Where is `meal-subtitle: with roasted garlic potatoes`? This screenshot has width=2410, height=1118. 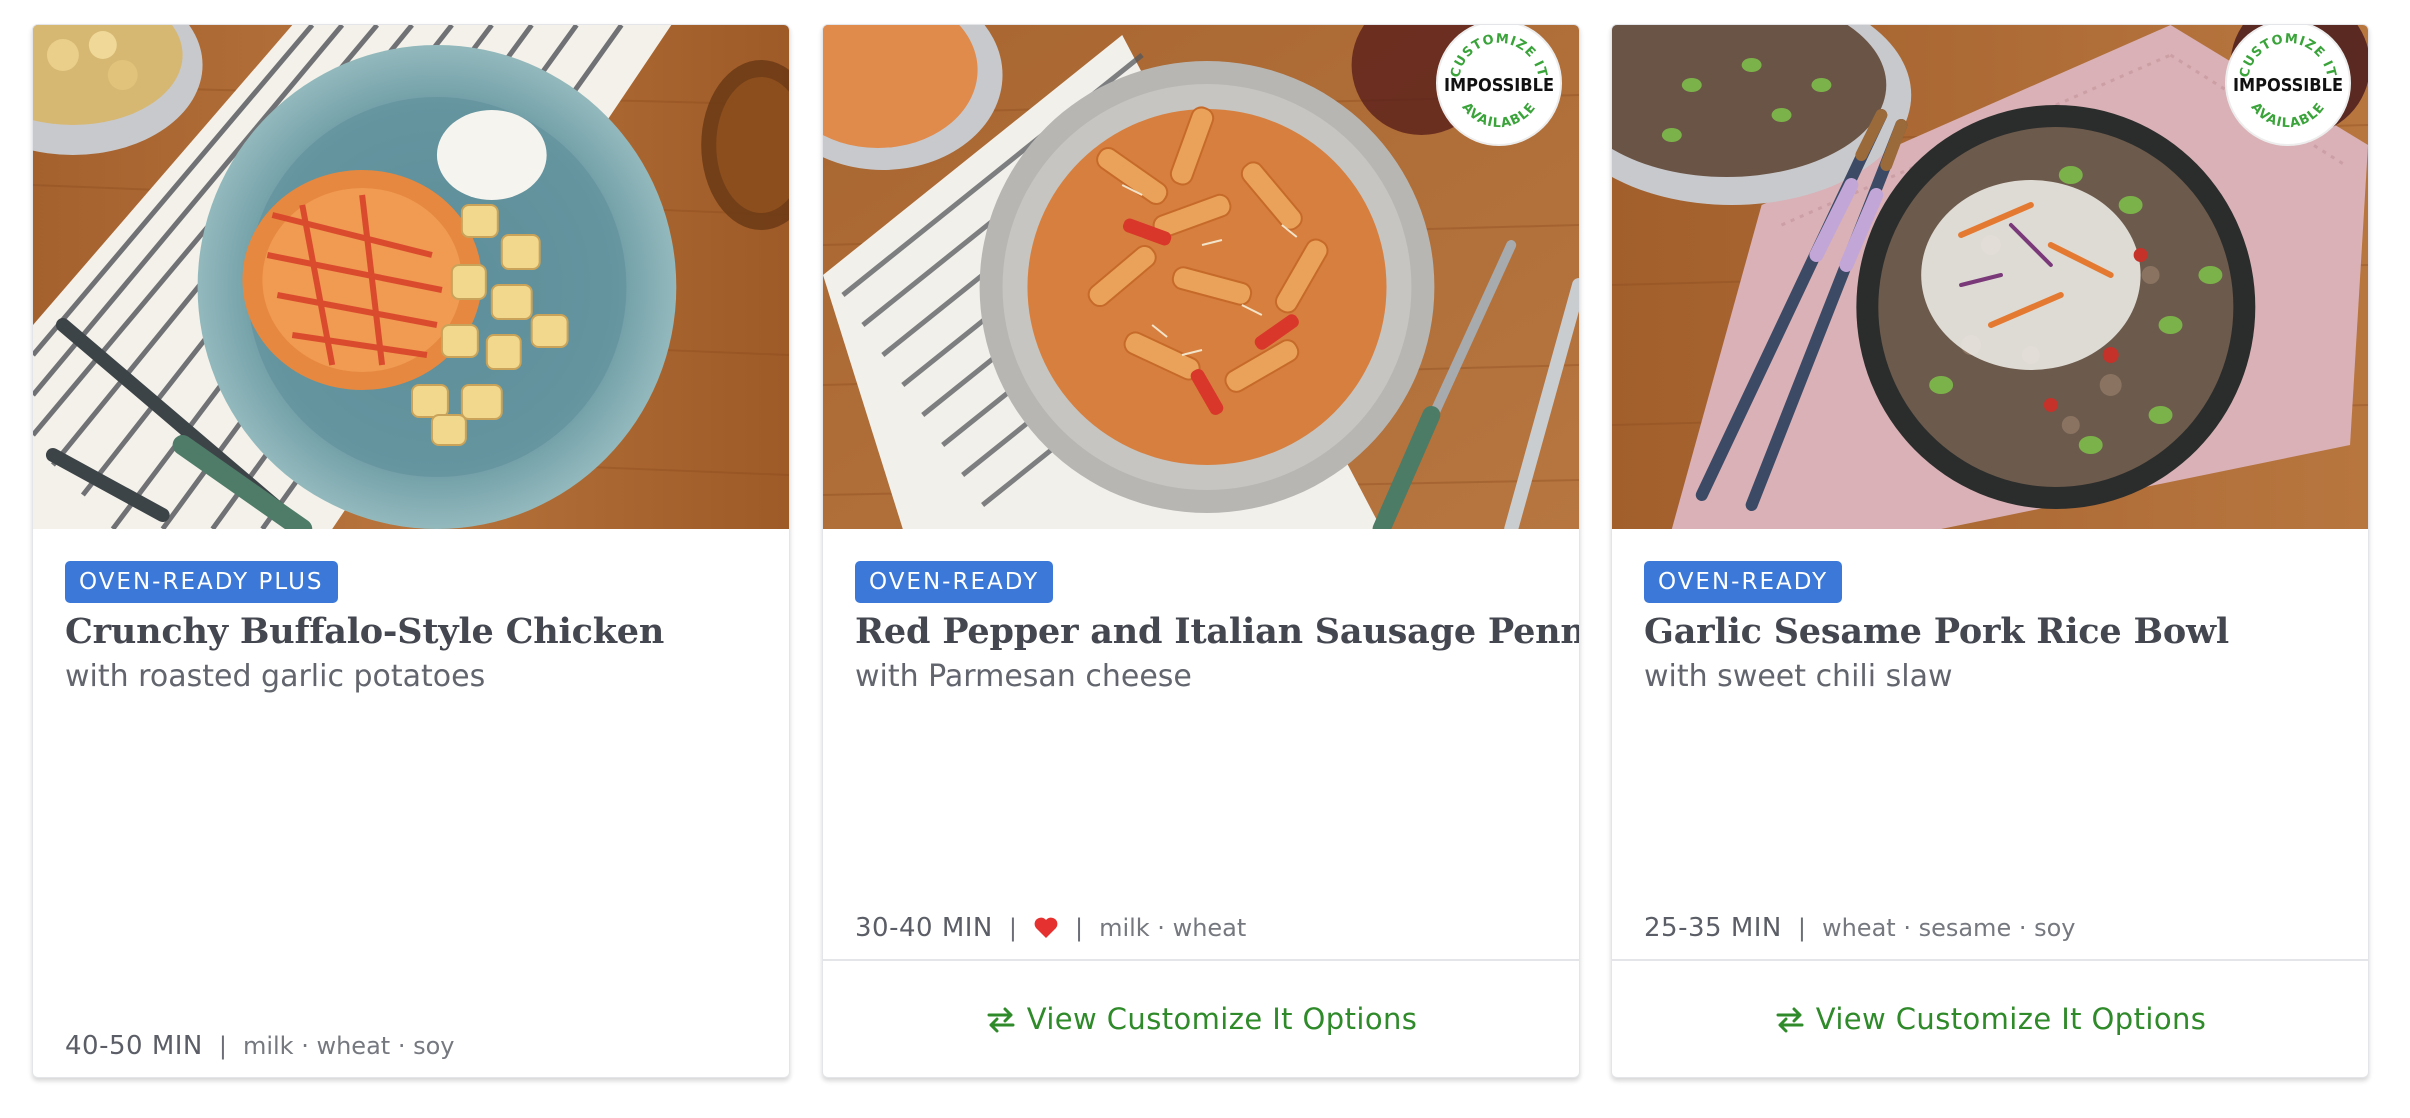 meal-subtitle: with roasted garlic potatoes is located at coordinates (275, 676).